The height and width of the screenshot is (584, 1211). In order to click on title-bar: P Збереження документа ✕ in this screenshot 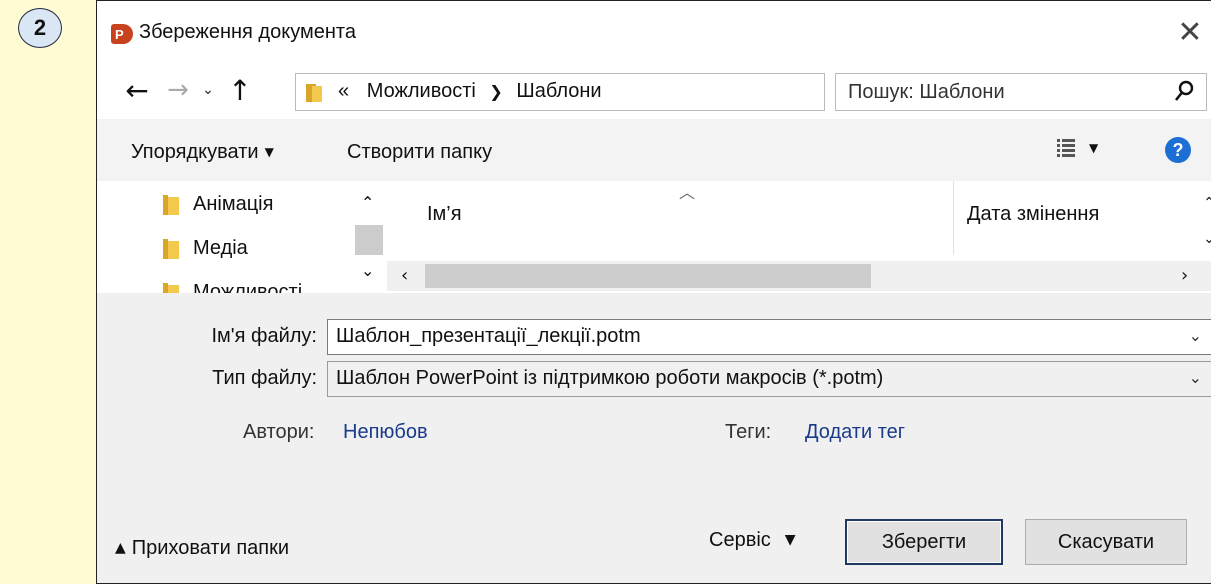, I will do `click(654, 32)`.